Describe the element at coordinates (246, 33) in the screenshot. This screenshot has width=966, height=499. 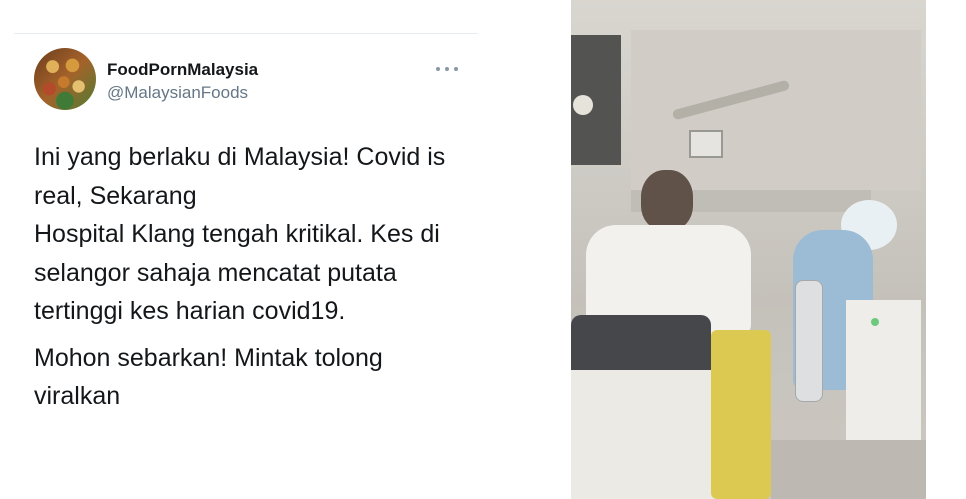
I see `top-divider` at that location.